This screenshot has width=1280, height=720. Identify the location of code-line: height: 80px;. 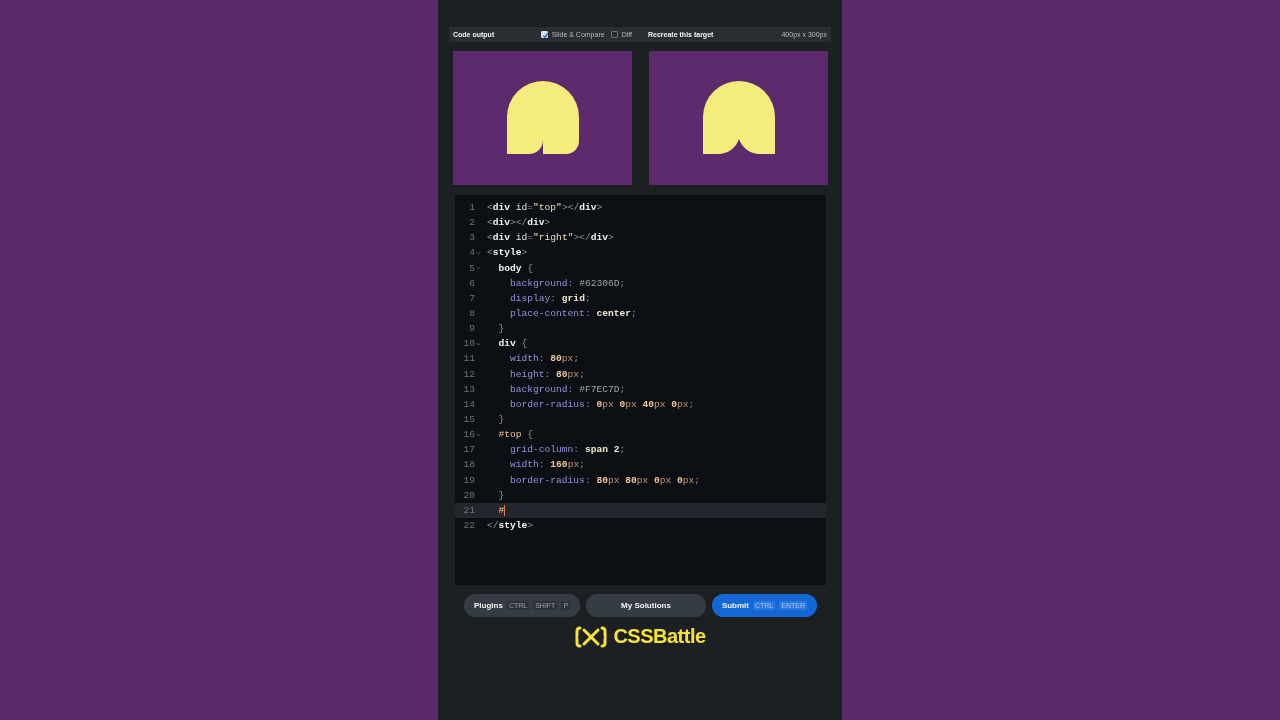
(547, 374).